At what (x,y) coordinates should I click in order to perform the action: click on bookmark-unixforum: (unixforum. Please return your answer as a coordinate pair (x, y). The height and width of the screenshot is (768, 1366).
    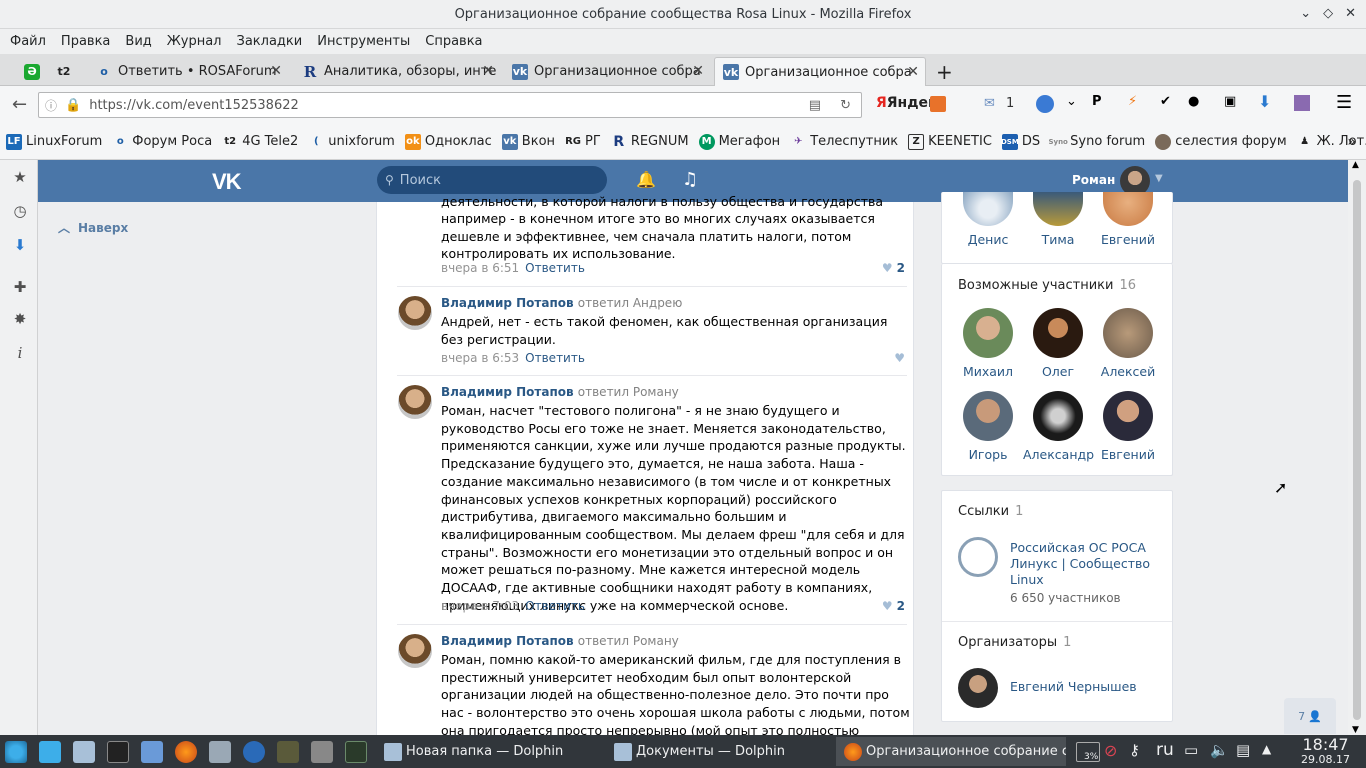
    Looking at the image, I should click on (351, 142).